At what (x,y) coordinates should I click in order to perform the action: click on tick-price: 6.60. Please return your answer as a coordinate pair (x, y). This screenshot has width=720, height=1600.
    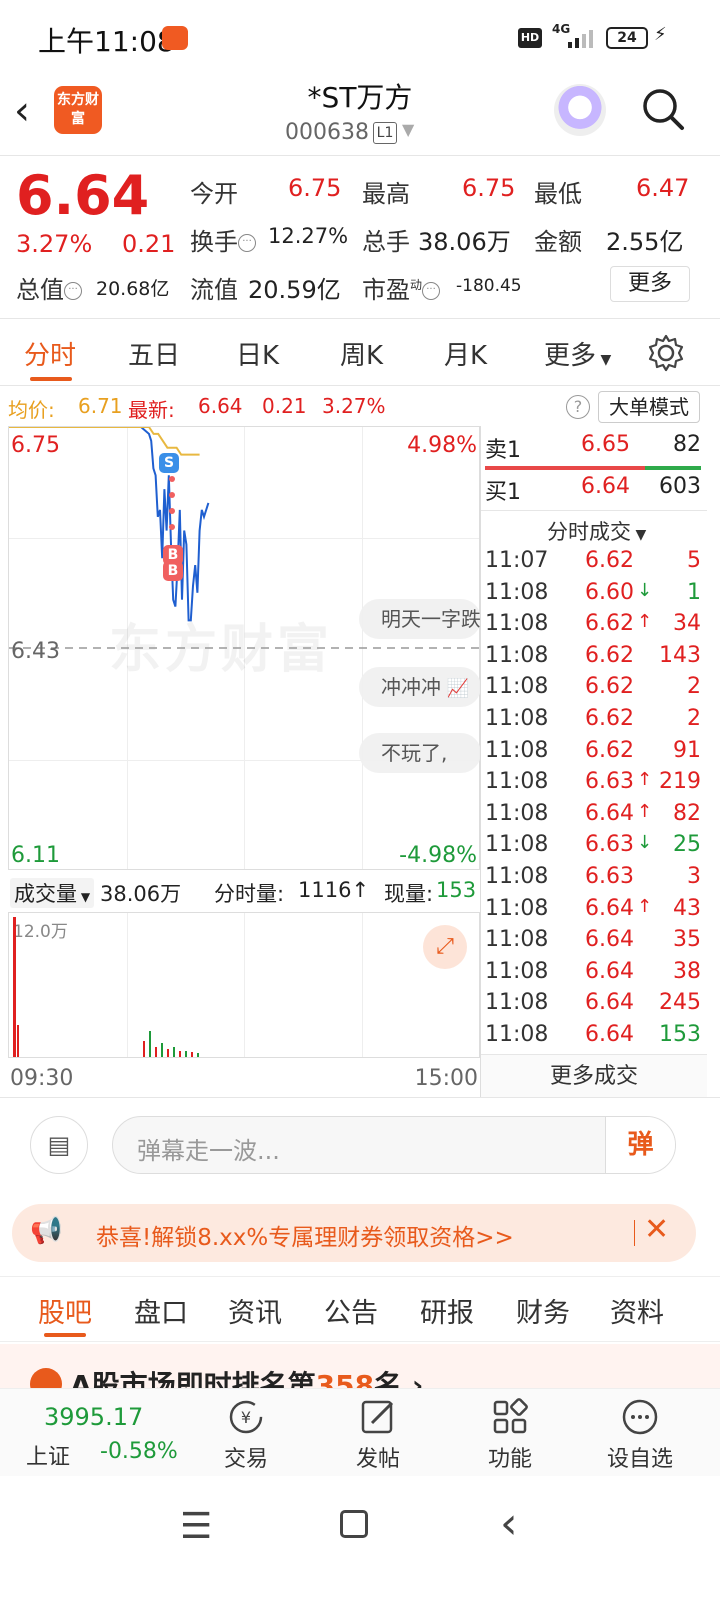
    Looking at the image, I should click on (609, 592).